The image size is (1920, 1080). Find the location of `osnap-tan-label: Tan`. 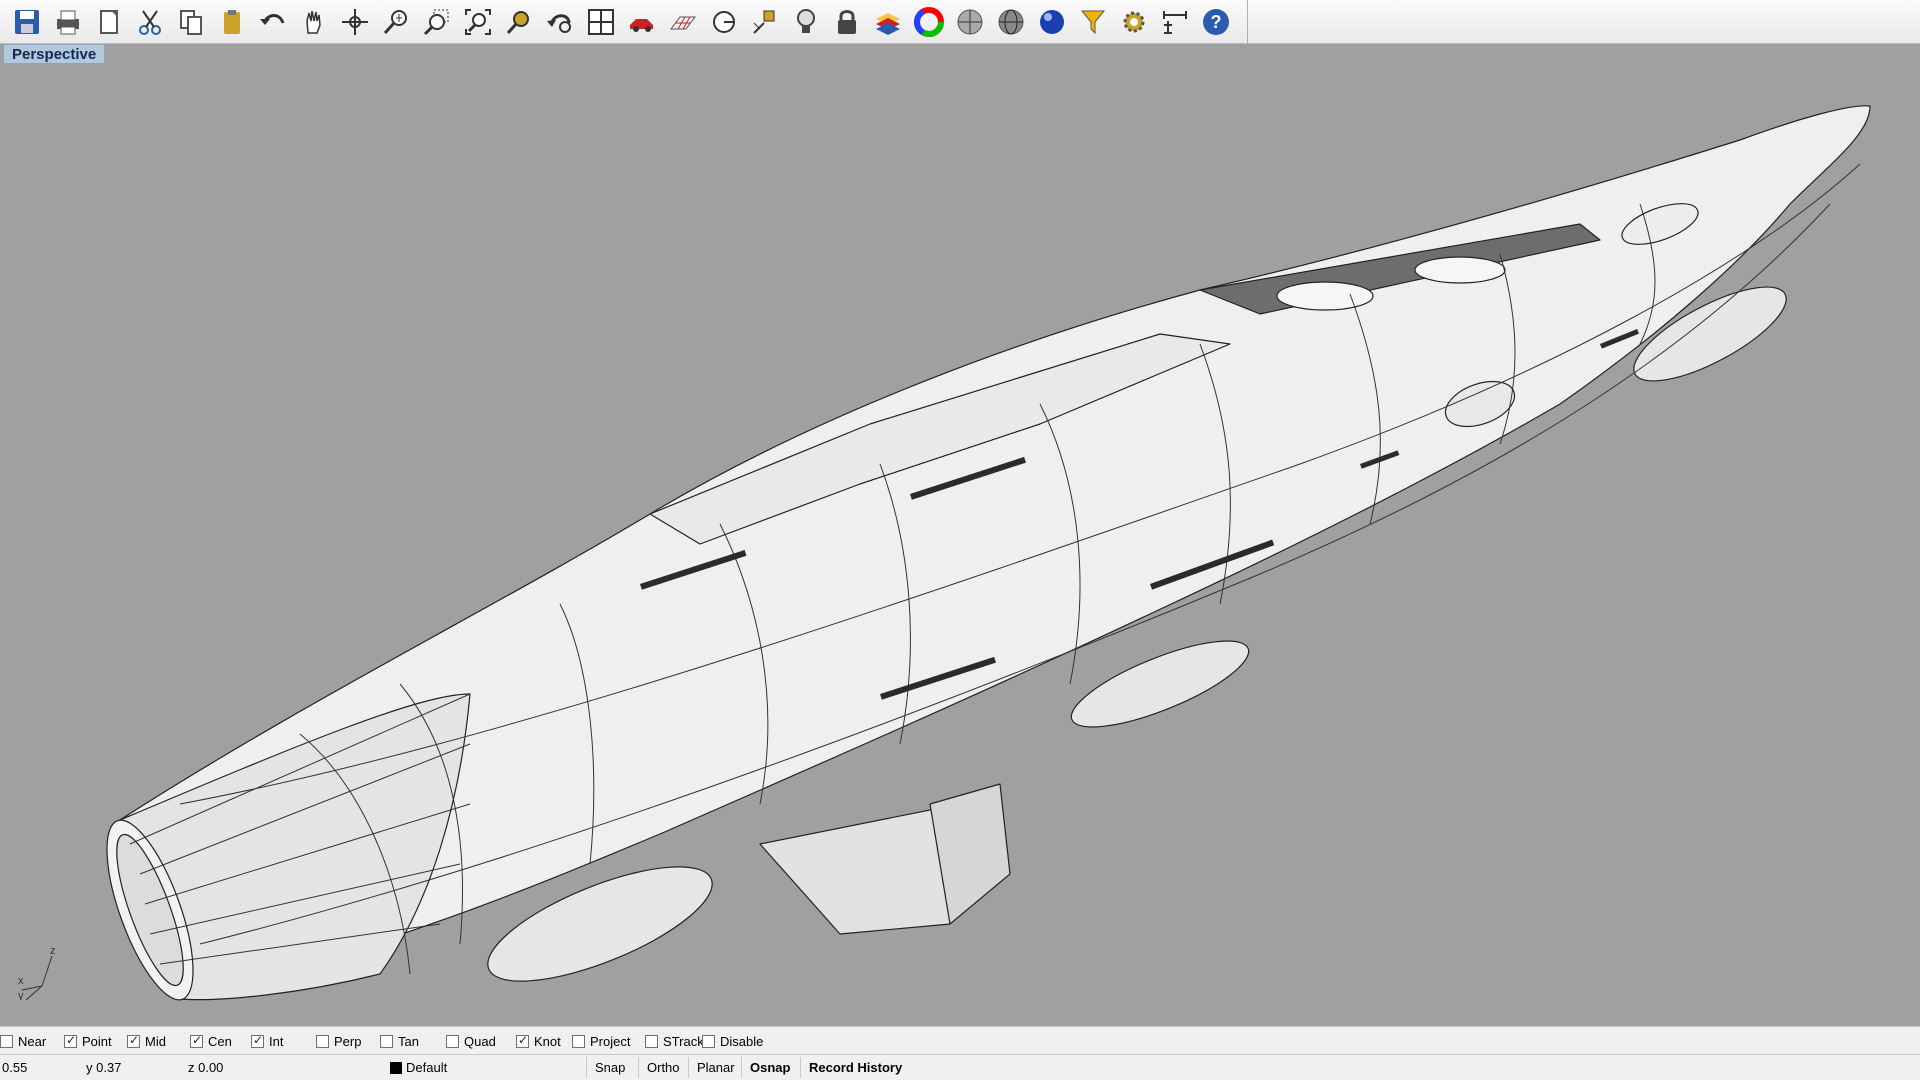

osnap-tan-label: Tan is located at coordinates (408, 1041).